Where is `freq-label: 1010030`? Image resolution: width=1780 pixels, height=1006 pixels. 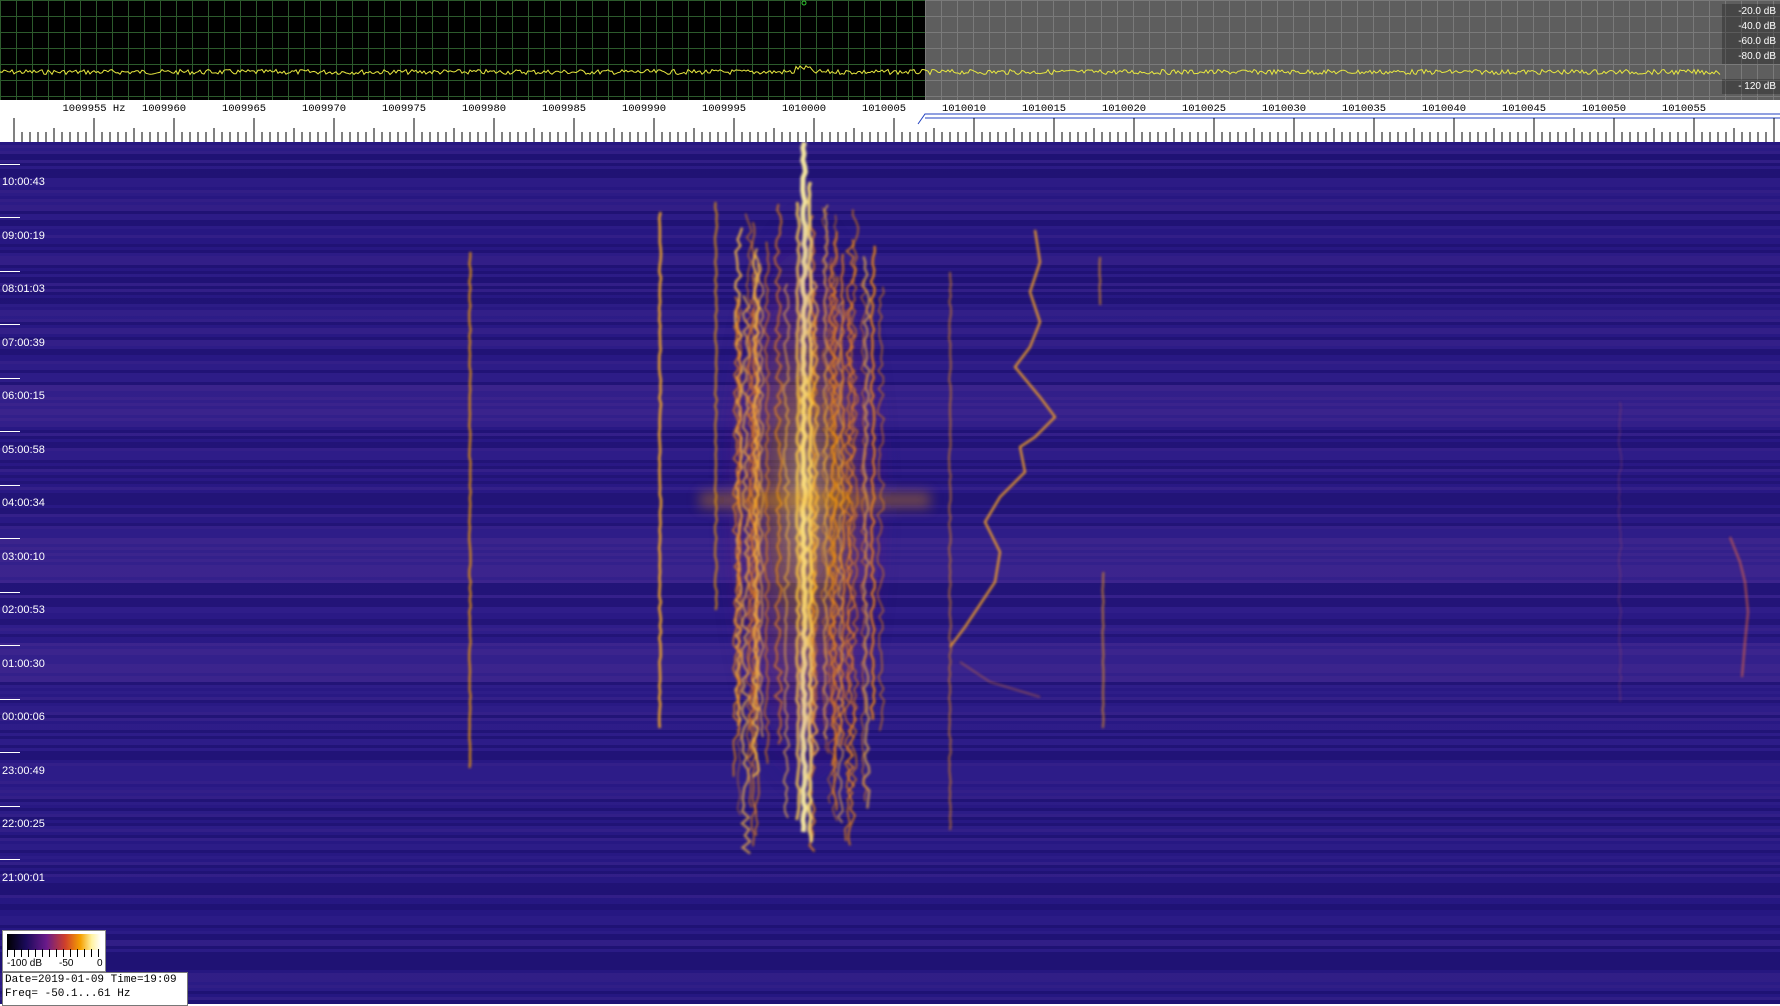 freq-label: 1010030 is located at coordinates (1284, 109).